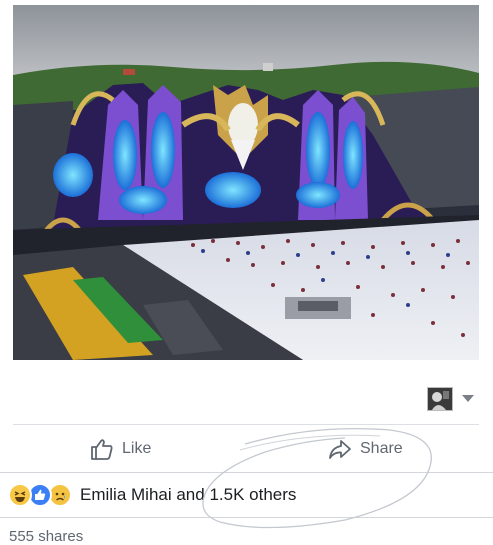 This screenshot has height=545, width=493. I want to click on like-button: Like, so click(120, 449).